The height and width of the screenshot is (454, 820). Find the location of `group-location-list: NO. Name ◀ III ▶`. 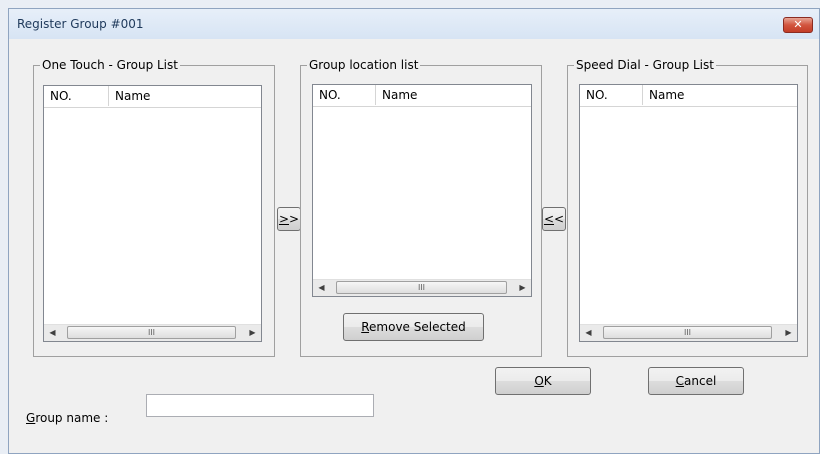

group-location-list: NO. Name ◀ III ▶ is located at coordinates (422, 190).